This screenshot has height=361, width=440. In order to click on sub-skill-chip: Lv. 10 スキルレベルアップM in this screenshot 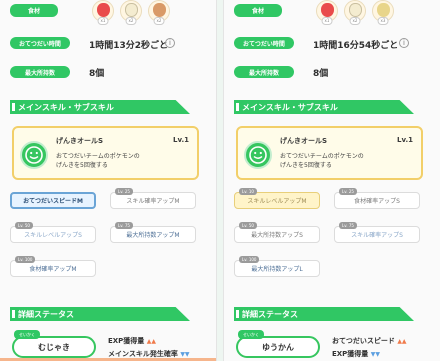, I will do `click(277, 198)`.